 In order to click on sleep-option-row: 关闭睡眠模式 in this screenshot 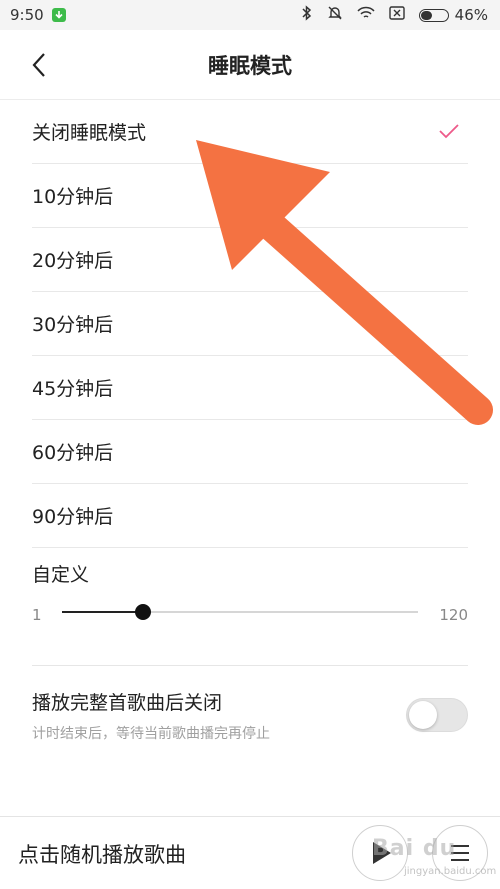, I will do `click(250, 132)`.